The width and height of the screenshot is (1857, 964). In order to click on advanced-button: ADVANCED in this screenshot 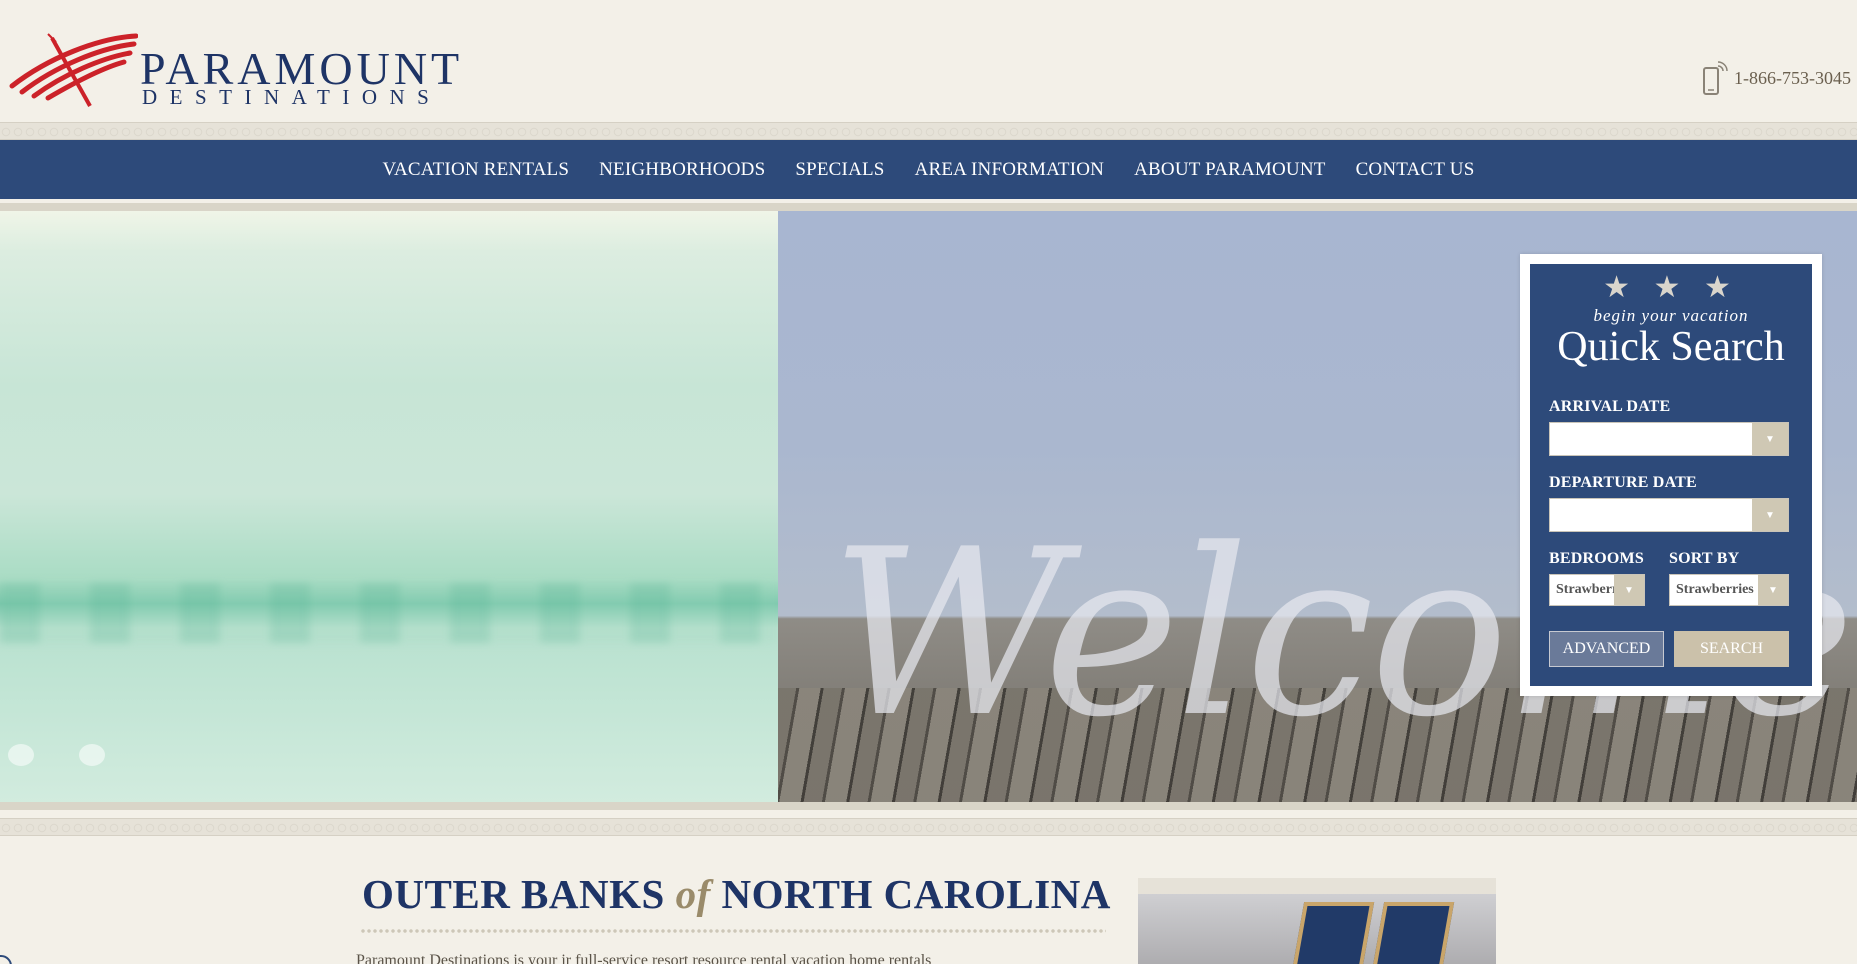, I will do `click(1606, 649)`.